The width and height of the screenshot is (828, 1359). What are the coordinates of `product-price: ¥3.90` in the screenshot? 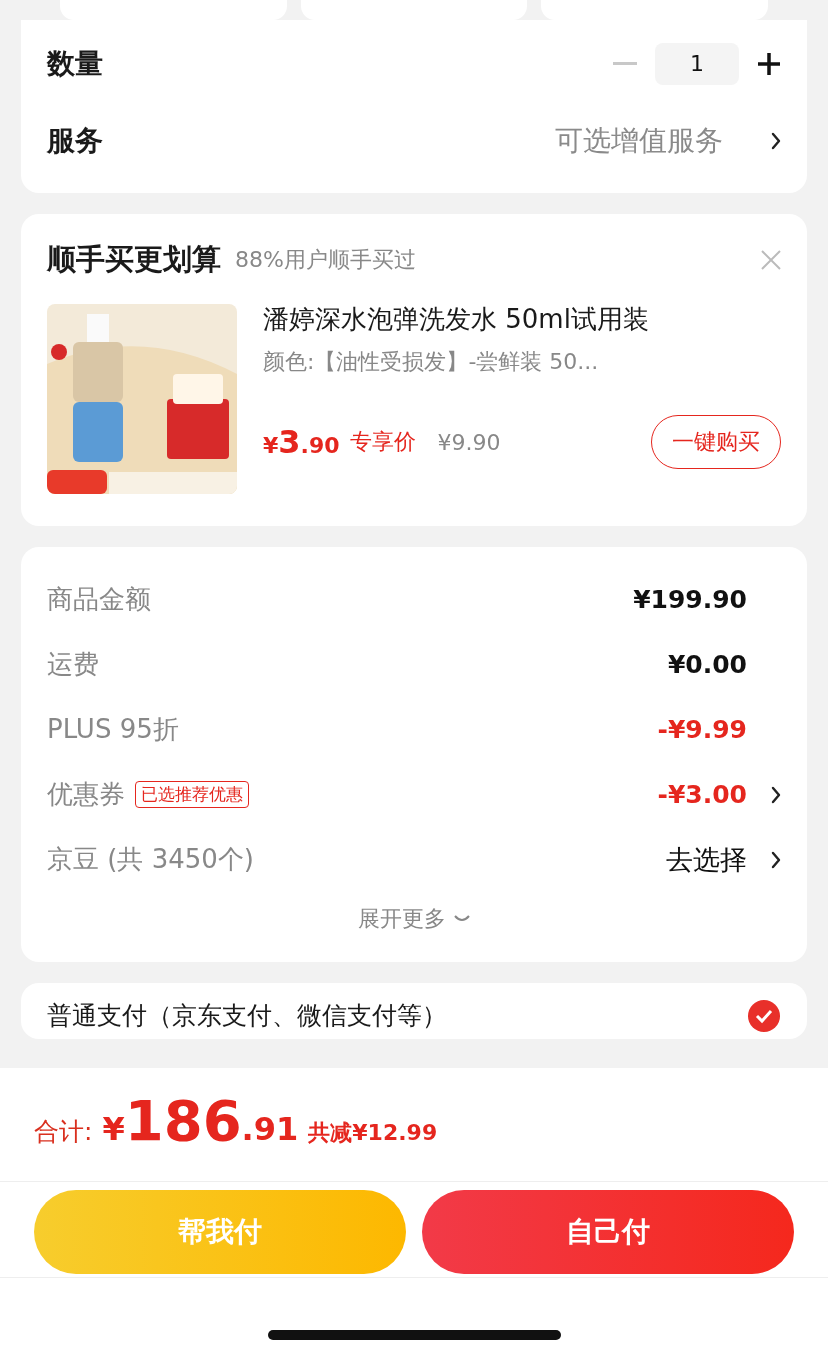 It's located at (301, 442).